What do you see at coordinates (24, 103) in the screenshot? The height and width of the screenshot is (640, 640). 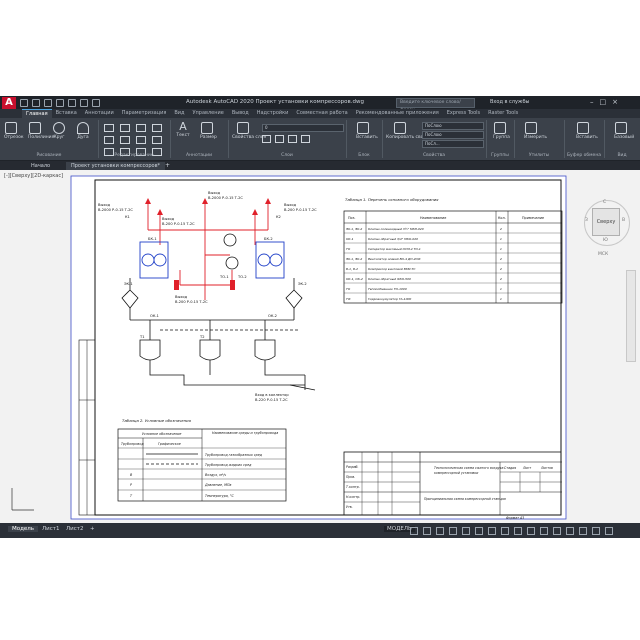 I see `new-icon` at bounding box center [24, 103].